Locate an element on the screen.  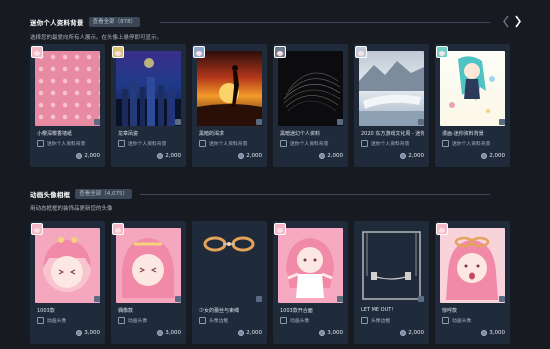
item-card: 少女的蕾丝与束缚 头像边框 2,000 is located at coordinates (229, 282).